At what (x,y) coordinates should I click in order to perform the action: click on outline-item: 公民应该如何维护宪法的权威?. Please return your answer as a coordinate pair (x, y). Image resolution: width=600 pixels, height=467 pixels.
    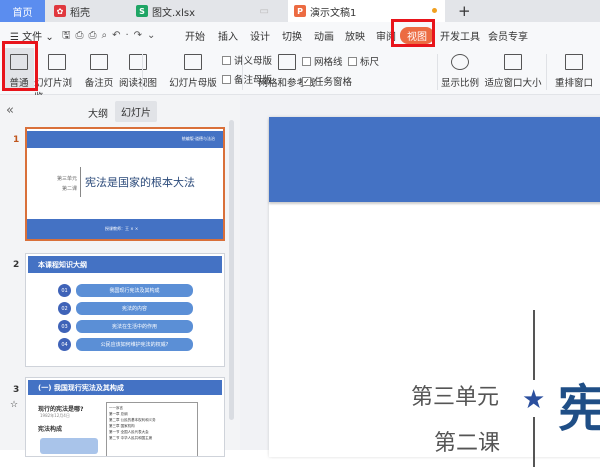
    Looking at the image, I should click on (134, 344).